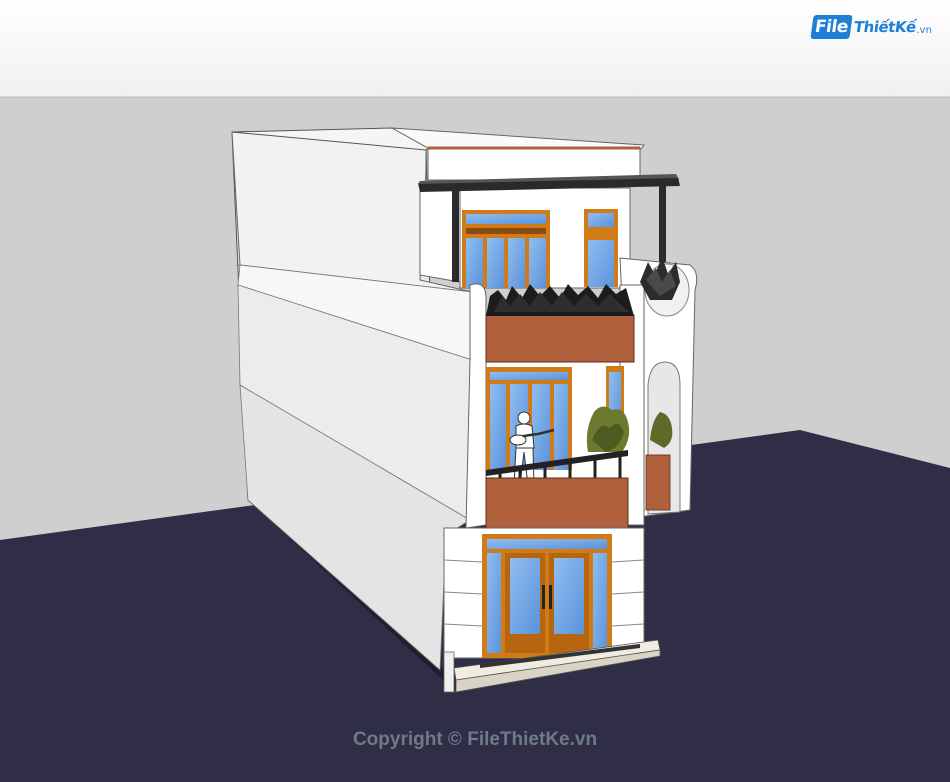  I want to click on top-window-right, so click(601, 248).